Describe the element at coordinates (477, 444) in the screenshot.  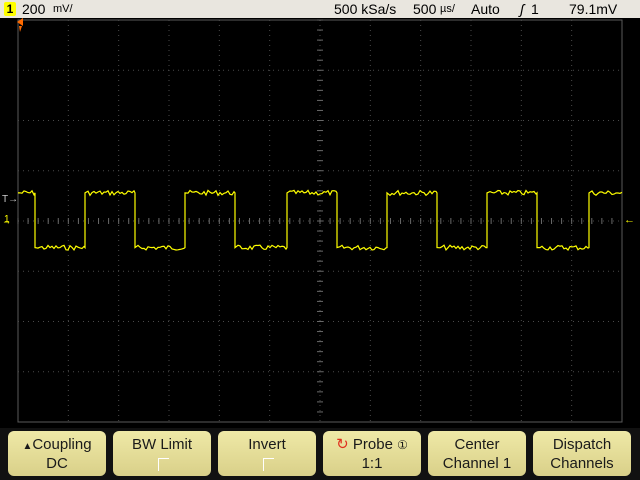
I see `center-label: Center` at that location.